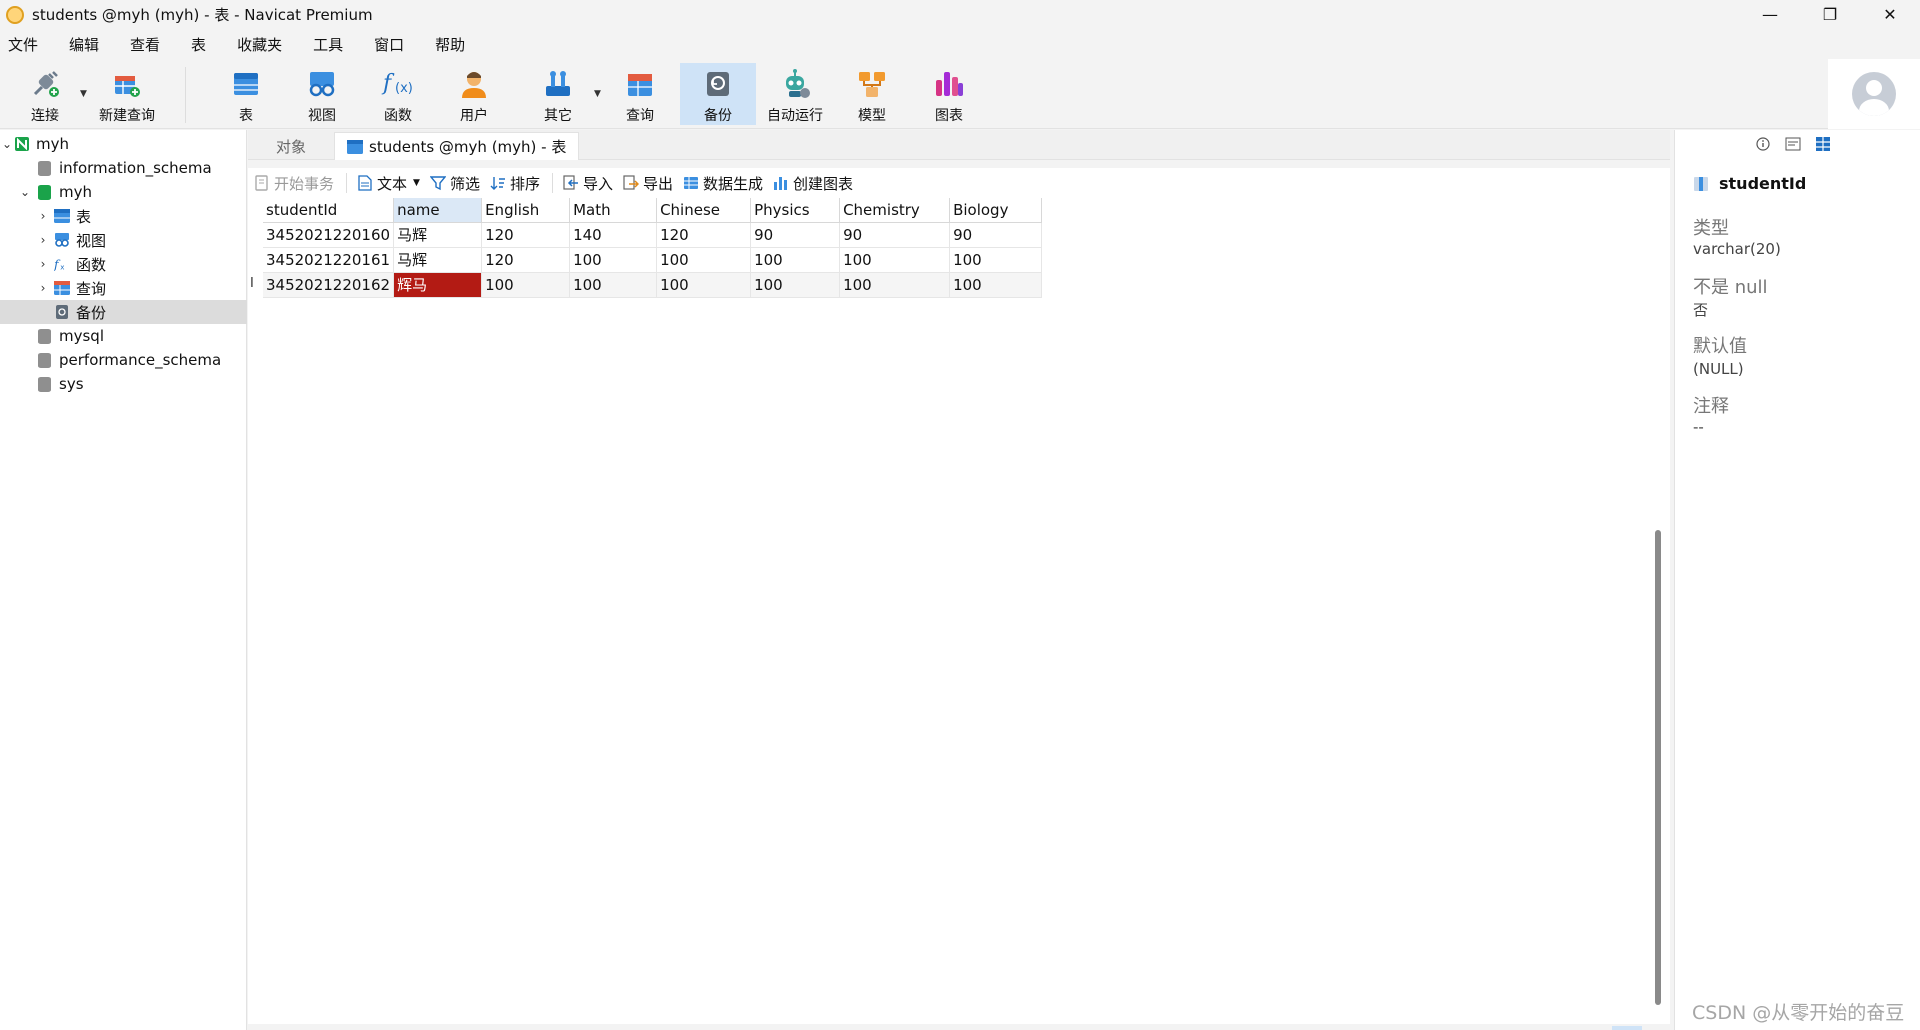  I want to click on cell-english: 100, so click(526, 285).